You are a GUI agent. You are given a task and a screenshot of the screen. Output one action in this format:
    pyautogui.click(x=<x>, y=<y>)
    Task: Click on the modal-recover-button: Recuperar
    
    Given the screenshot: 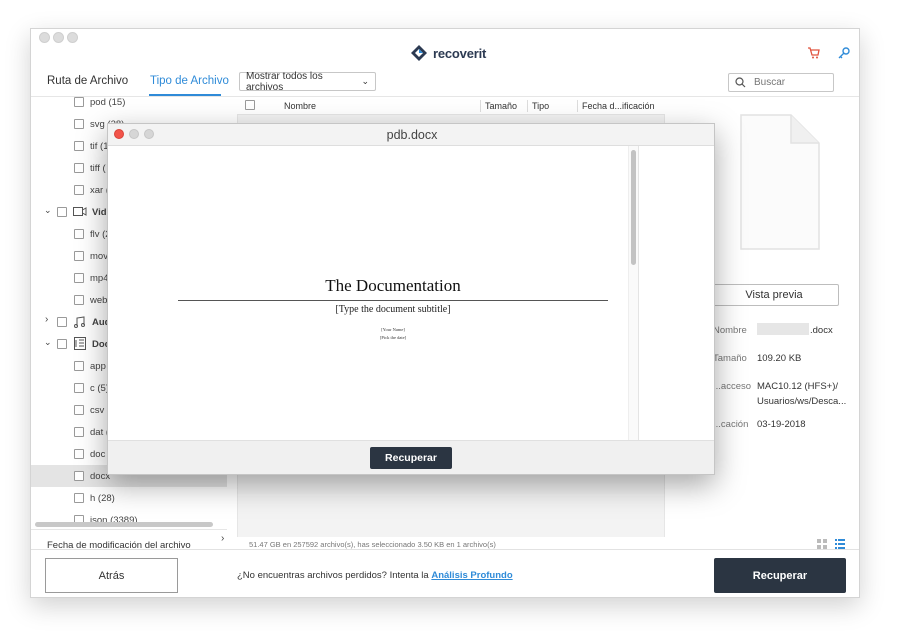 What is the action you would take?
    pyautogui.click(x=411, y=458)
    